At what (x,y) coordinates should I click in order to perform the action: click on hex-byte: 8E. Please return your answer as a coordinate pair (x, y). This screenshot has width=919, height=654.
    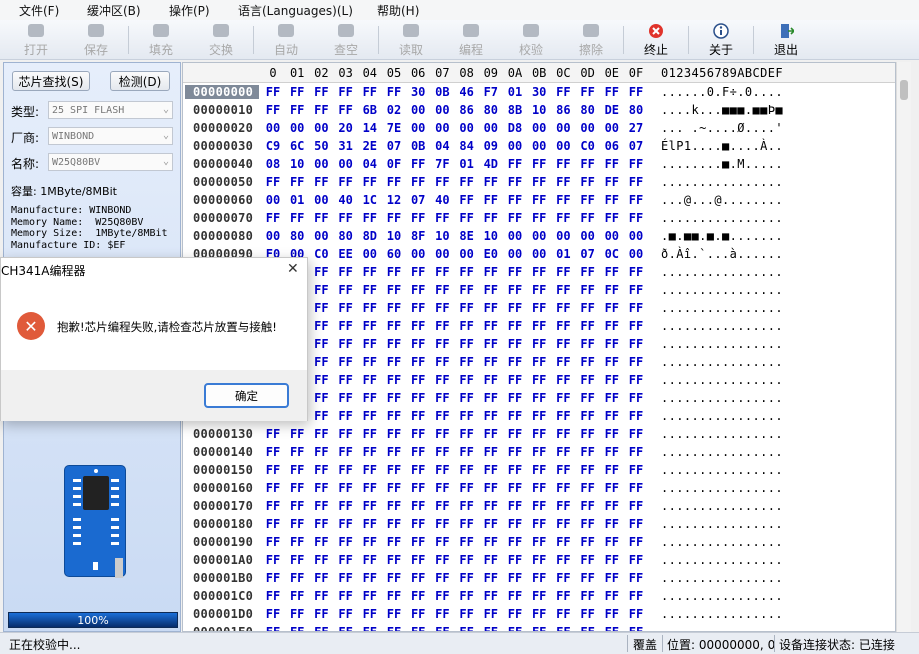
    Looking at the image, I should click on (467, 236).